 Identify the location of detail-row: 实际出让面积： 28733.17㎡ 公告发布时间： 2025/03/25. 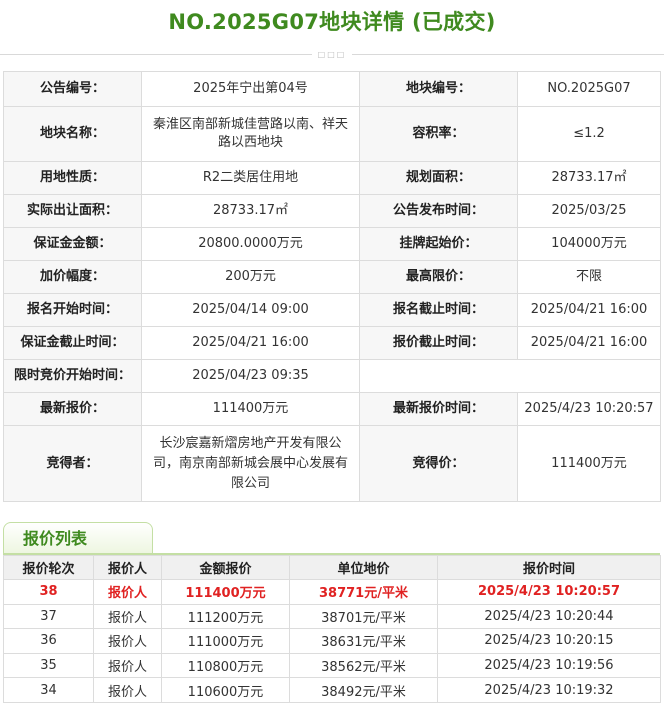
(332, 211).